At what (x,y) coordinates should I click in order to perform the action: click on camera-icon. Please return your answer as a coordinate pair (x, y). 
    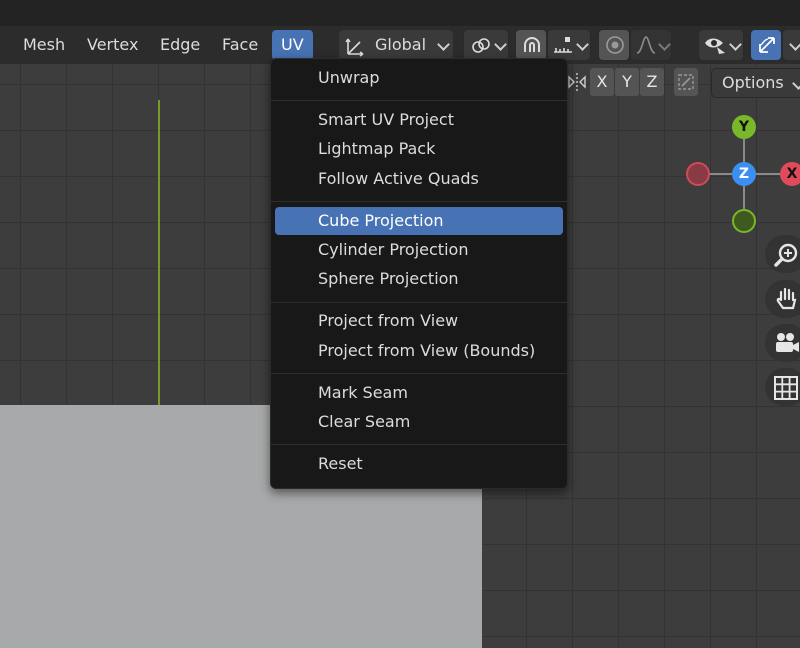
    Looking at the image, I should click on (786, 346).